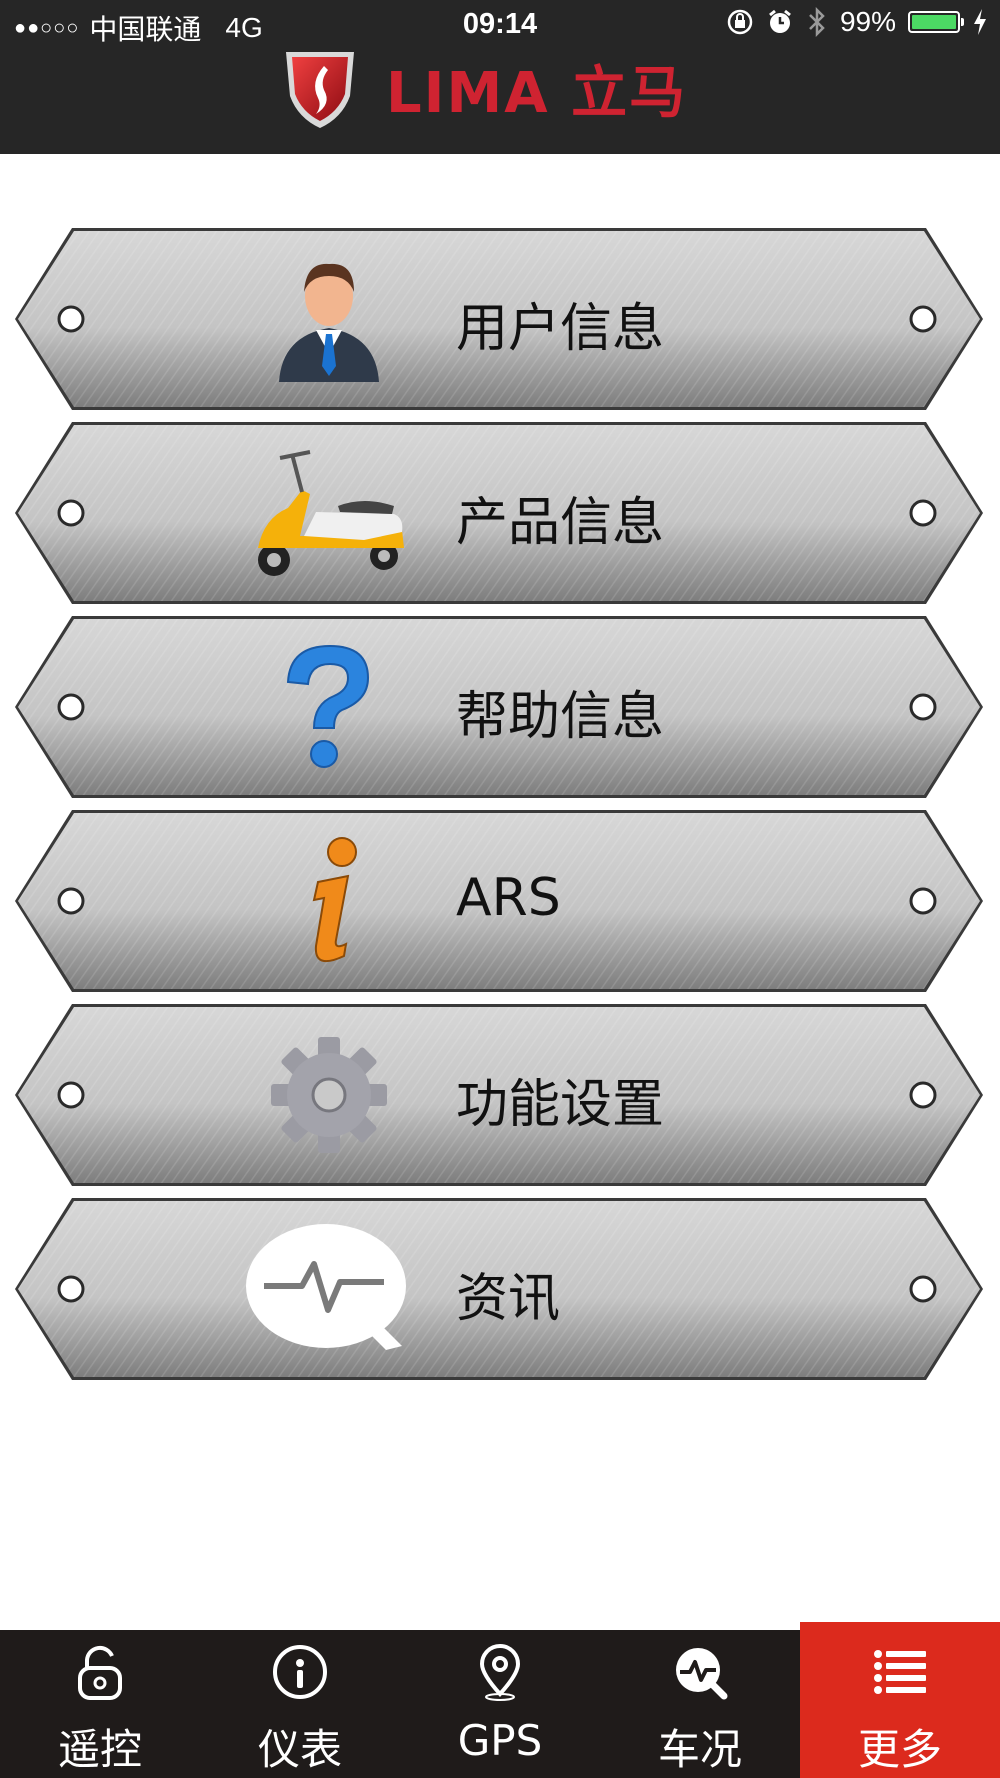  I want to click on menu-label: 产品信息, so click(560, 523).